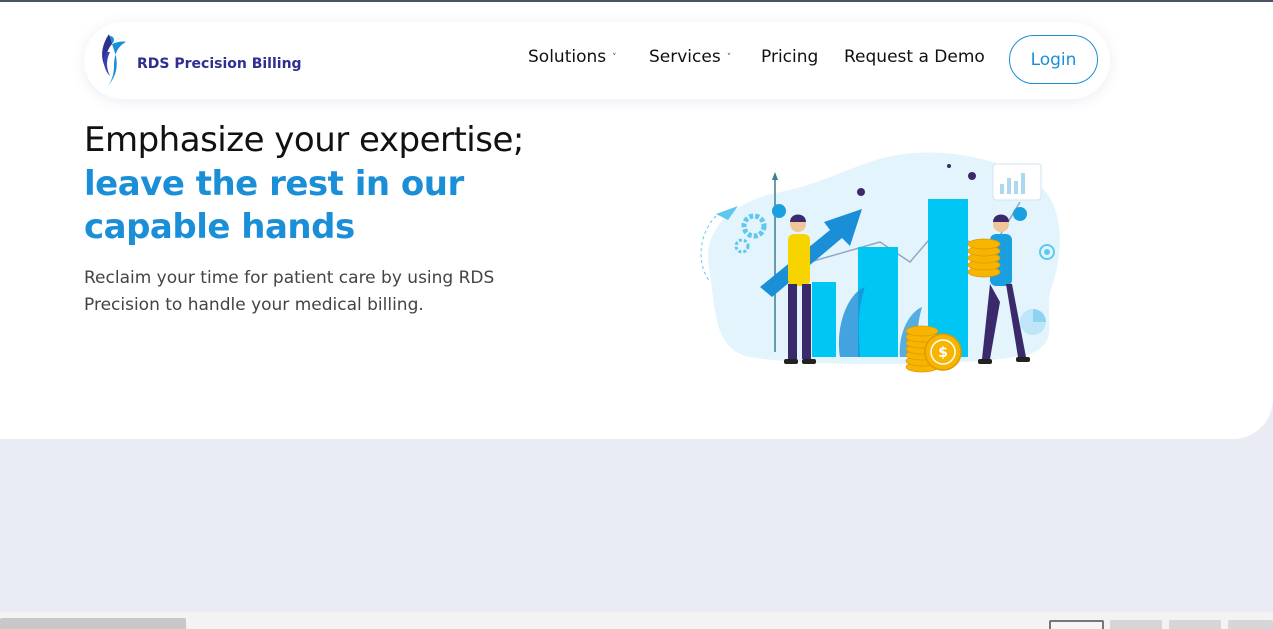  What do you see at coordinates (274, 205) in the screenshot?
I see `hero-title-line-2: leave the rest in our capable hands` at bounding box center [274, 205].